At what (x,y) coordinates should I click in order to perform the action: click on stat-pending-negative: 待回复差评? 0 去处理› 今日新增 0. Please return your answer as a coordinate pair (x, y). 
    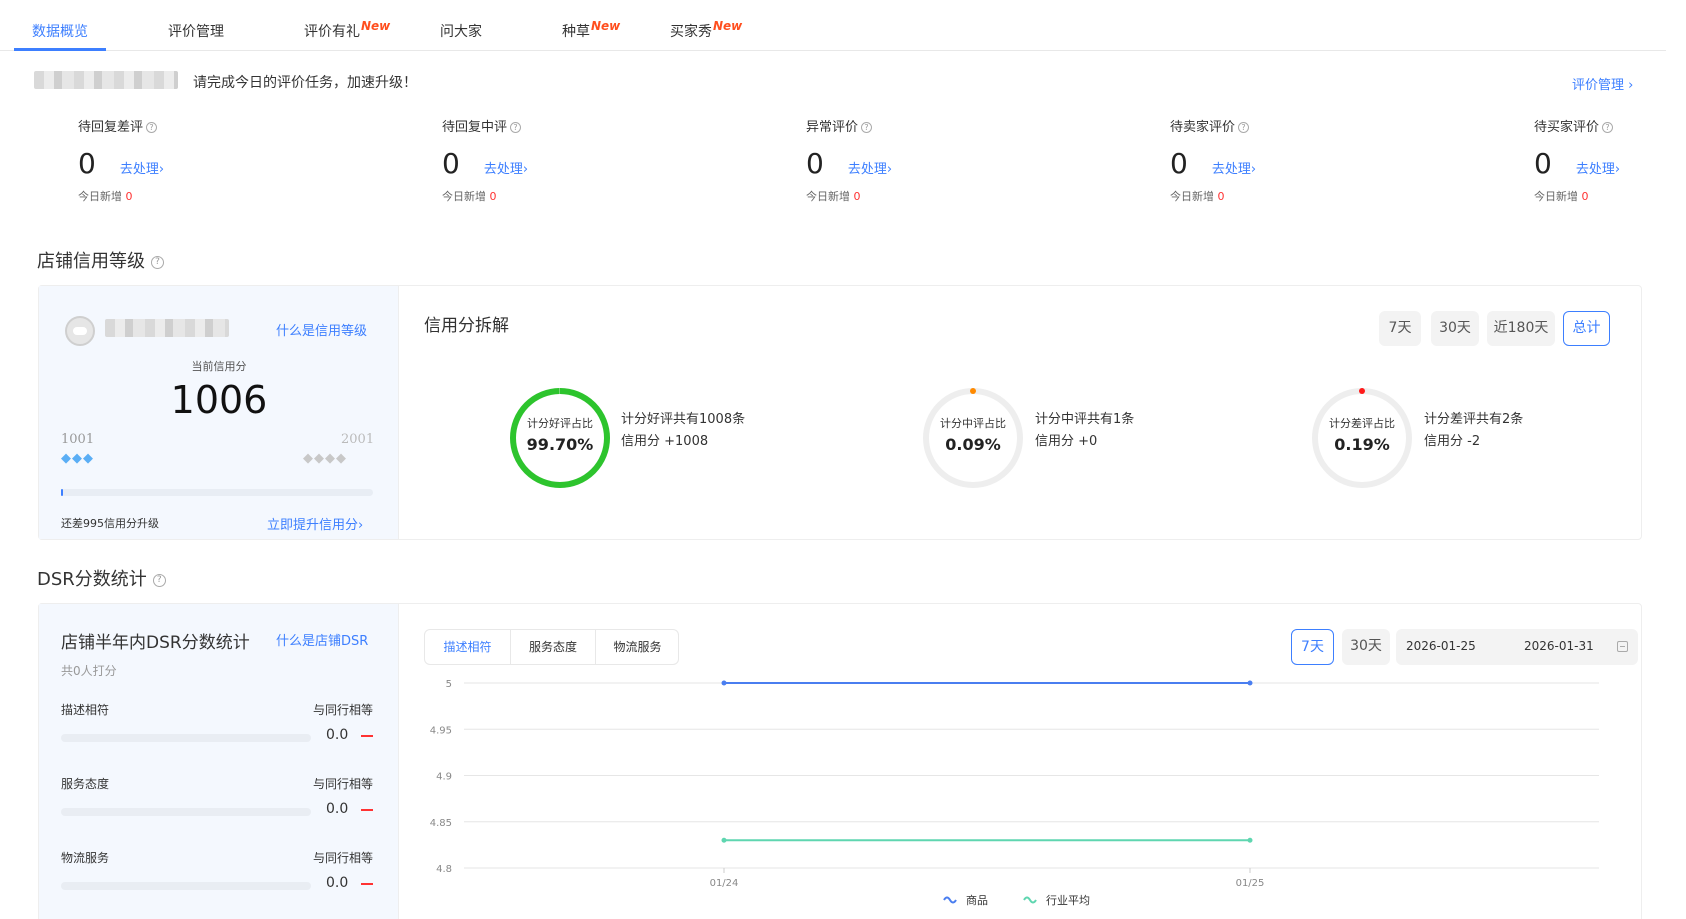
    Looking at the image, I should click on (121, 160).